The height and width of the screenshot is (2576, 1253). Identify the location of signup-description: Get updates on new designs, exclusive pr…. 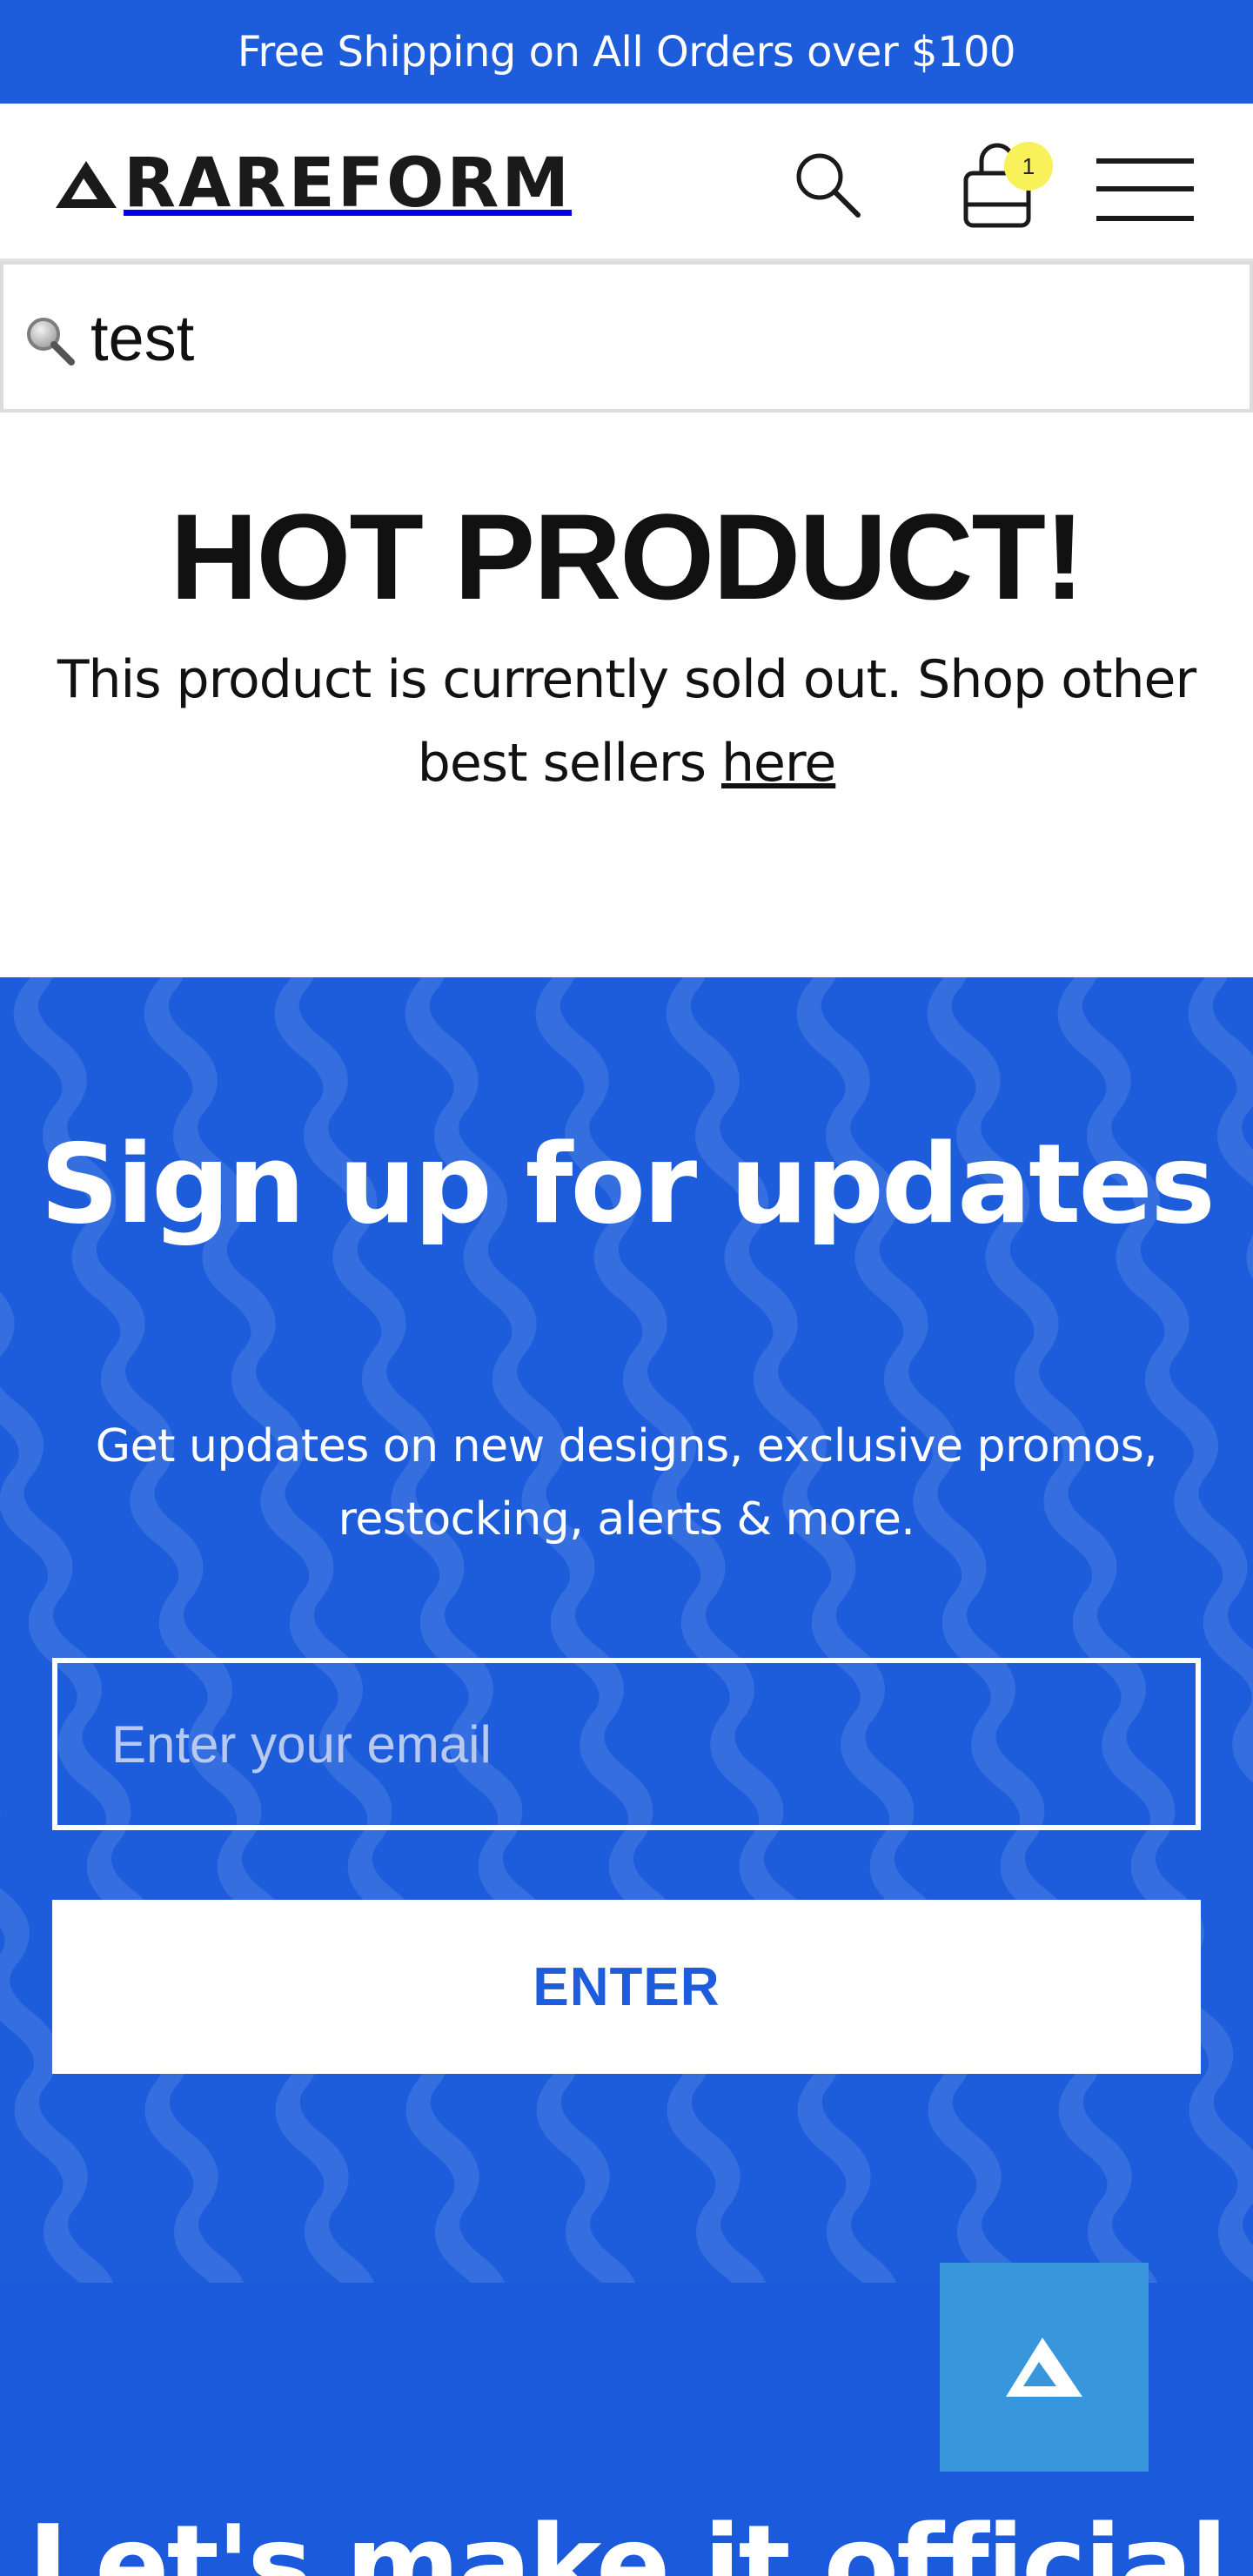
(626, 1483).